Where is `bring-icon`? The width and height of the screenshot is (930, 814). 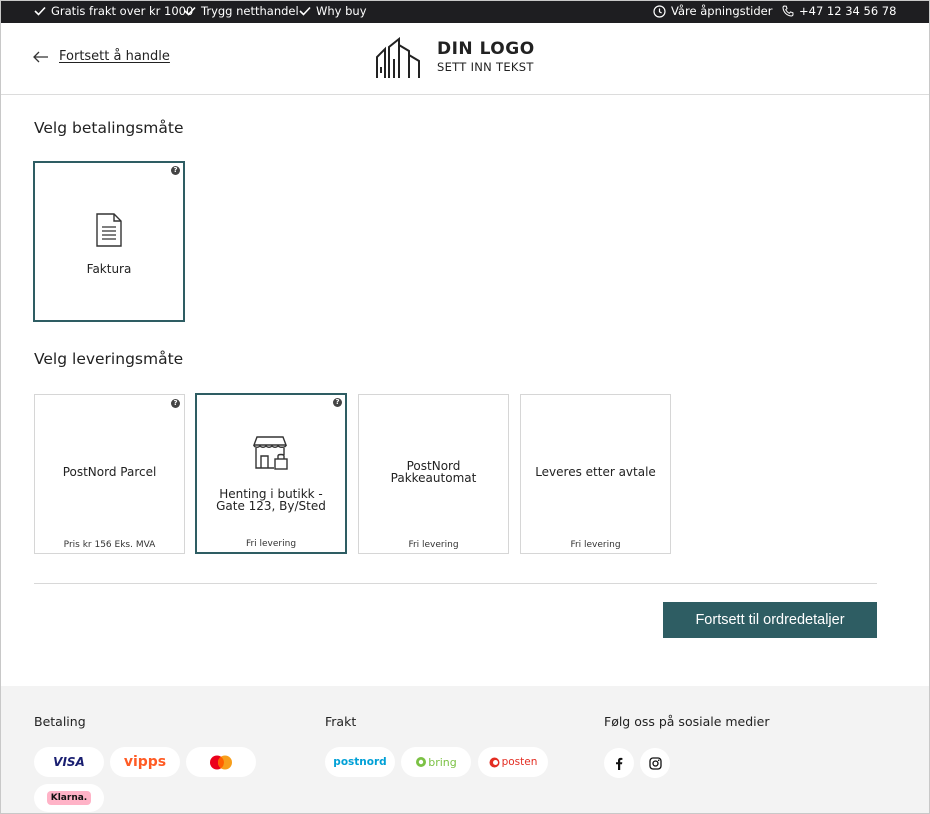 bring-icon is located at coordinates (421, 762).